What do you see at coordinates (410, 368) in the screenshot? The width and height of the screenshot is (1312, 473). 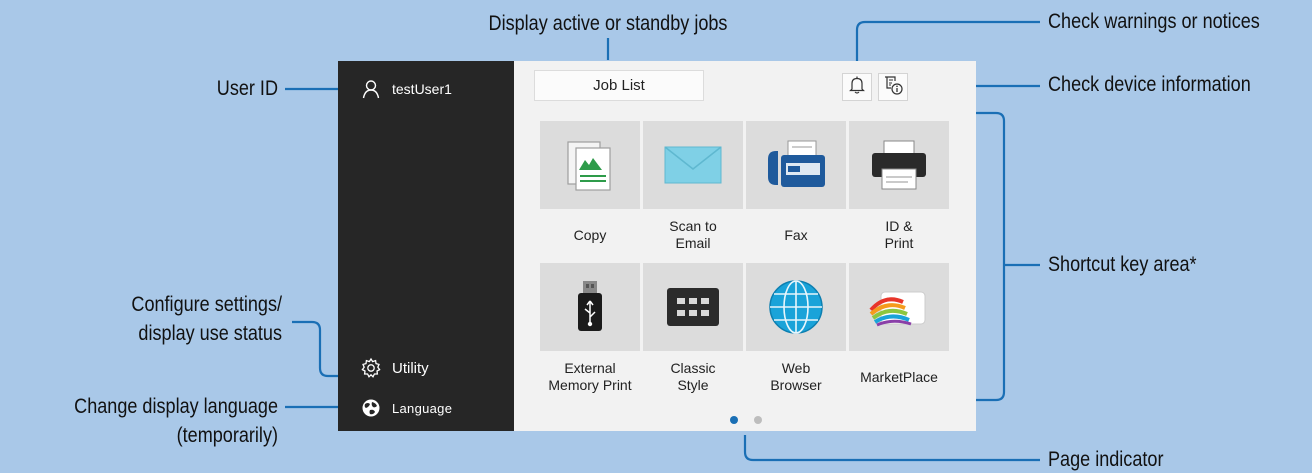 I see `utility-label: Utility` at bounding box center [410, 368].